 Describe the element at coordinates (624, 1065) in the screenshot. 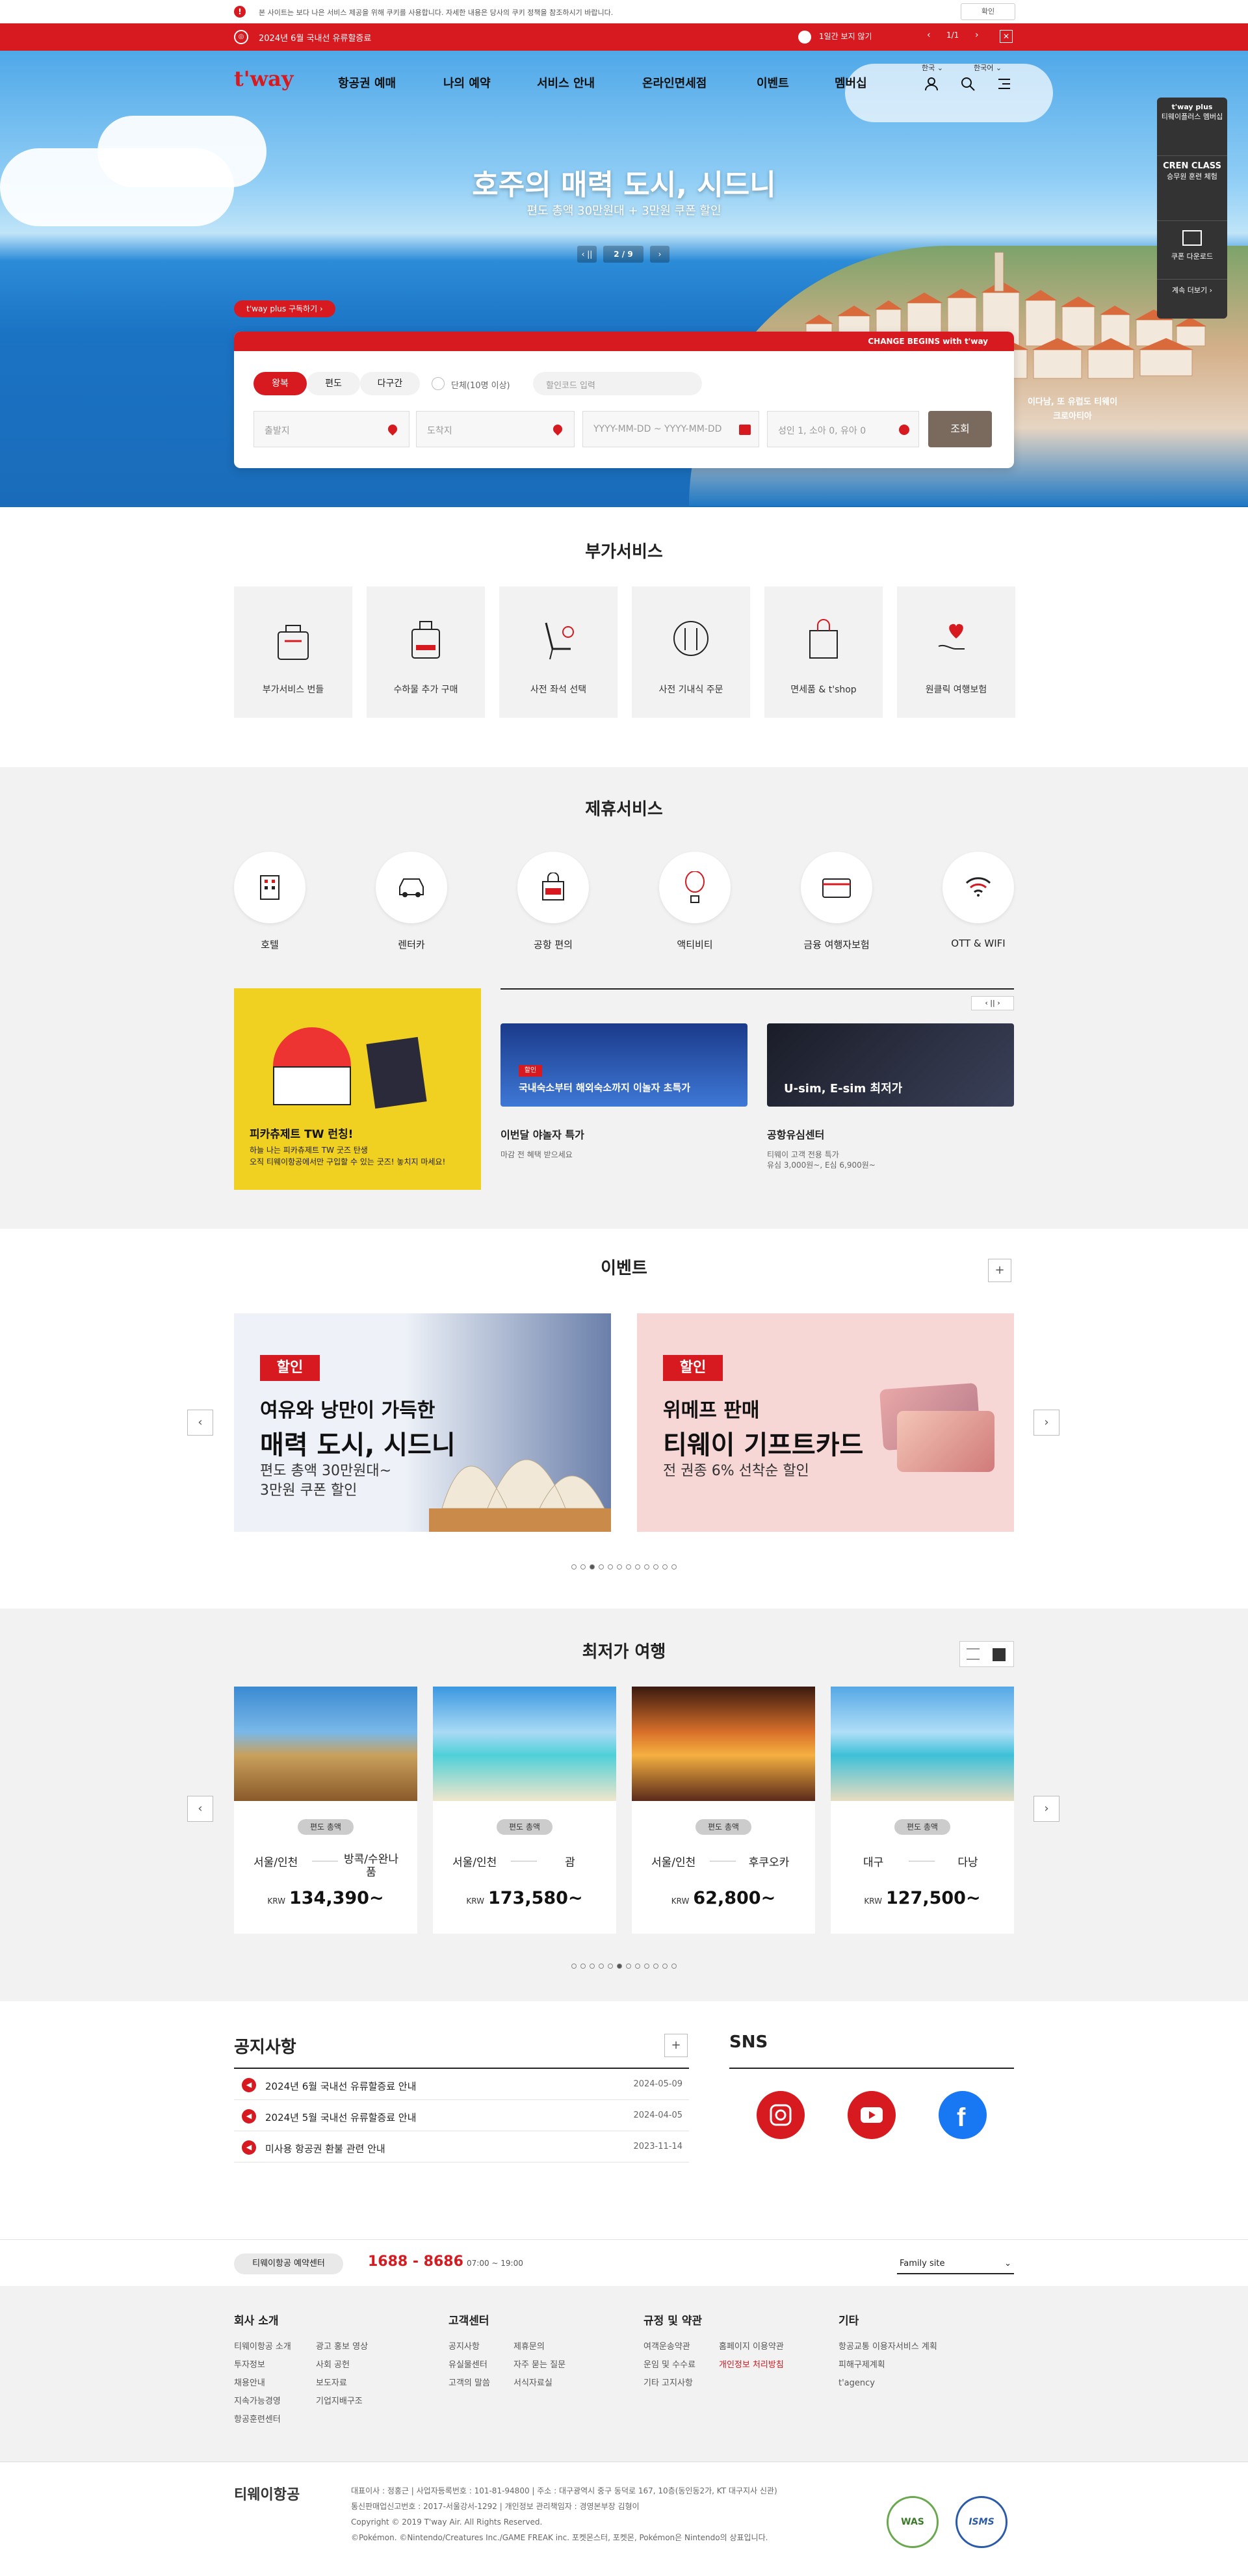

I see `card-image: 할인 국내숙소부터 해외숙소까지 이놀자 초특가` at that location.